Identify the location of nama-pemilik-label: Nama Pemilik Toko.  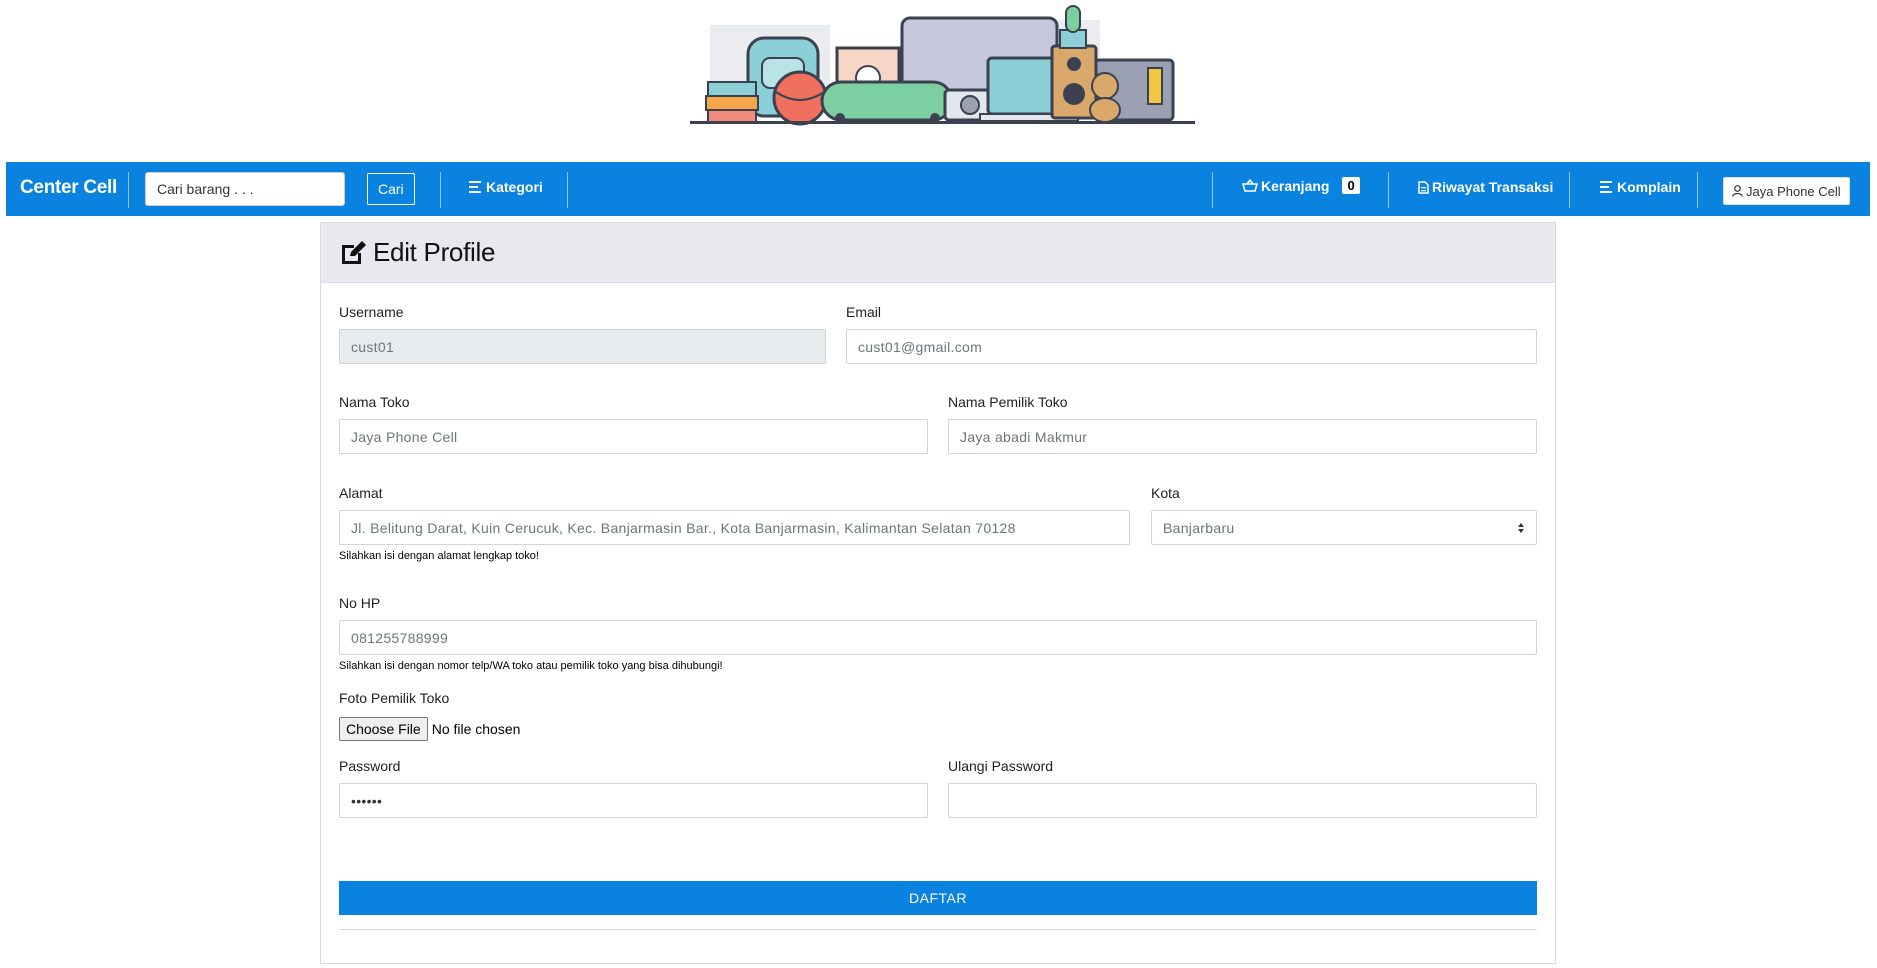
(1008, 402).